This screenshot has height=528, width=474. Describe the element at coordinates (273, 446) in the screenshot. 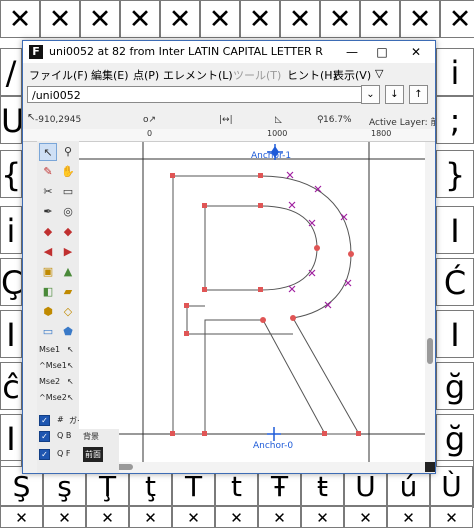

I see `anchor-bottom-label: Anchor-0` at that location.